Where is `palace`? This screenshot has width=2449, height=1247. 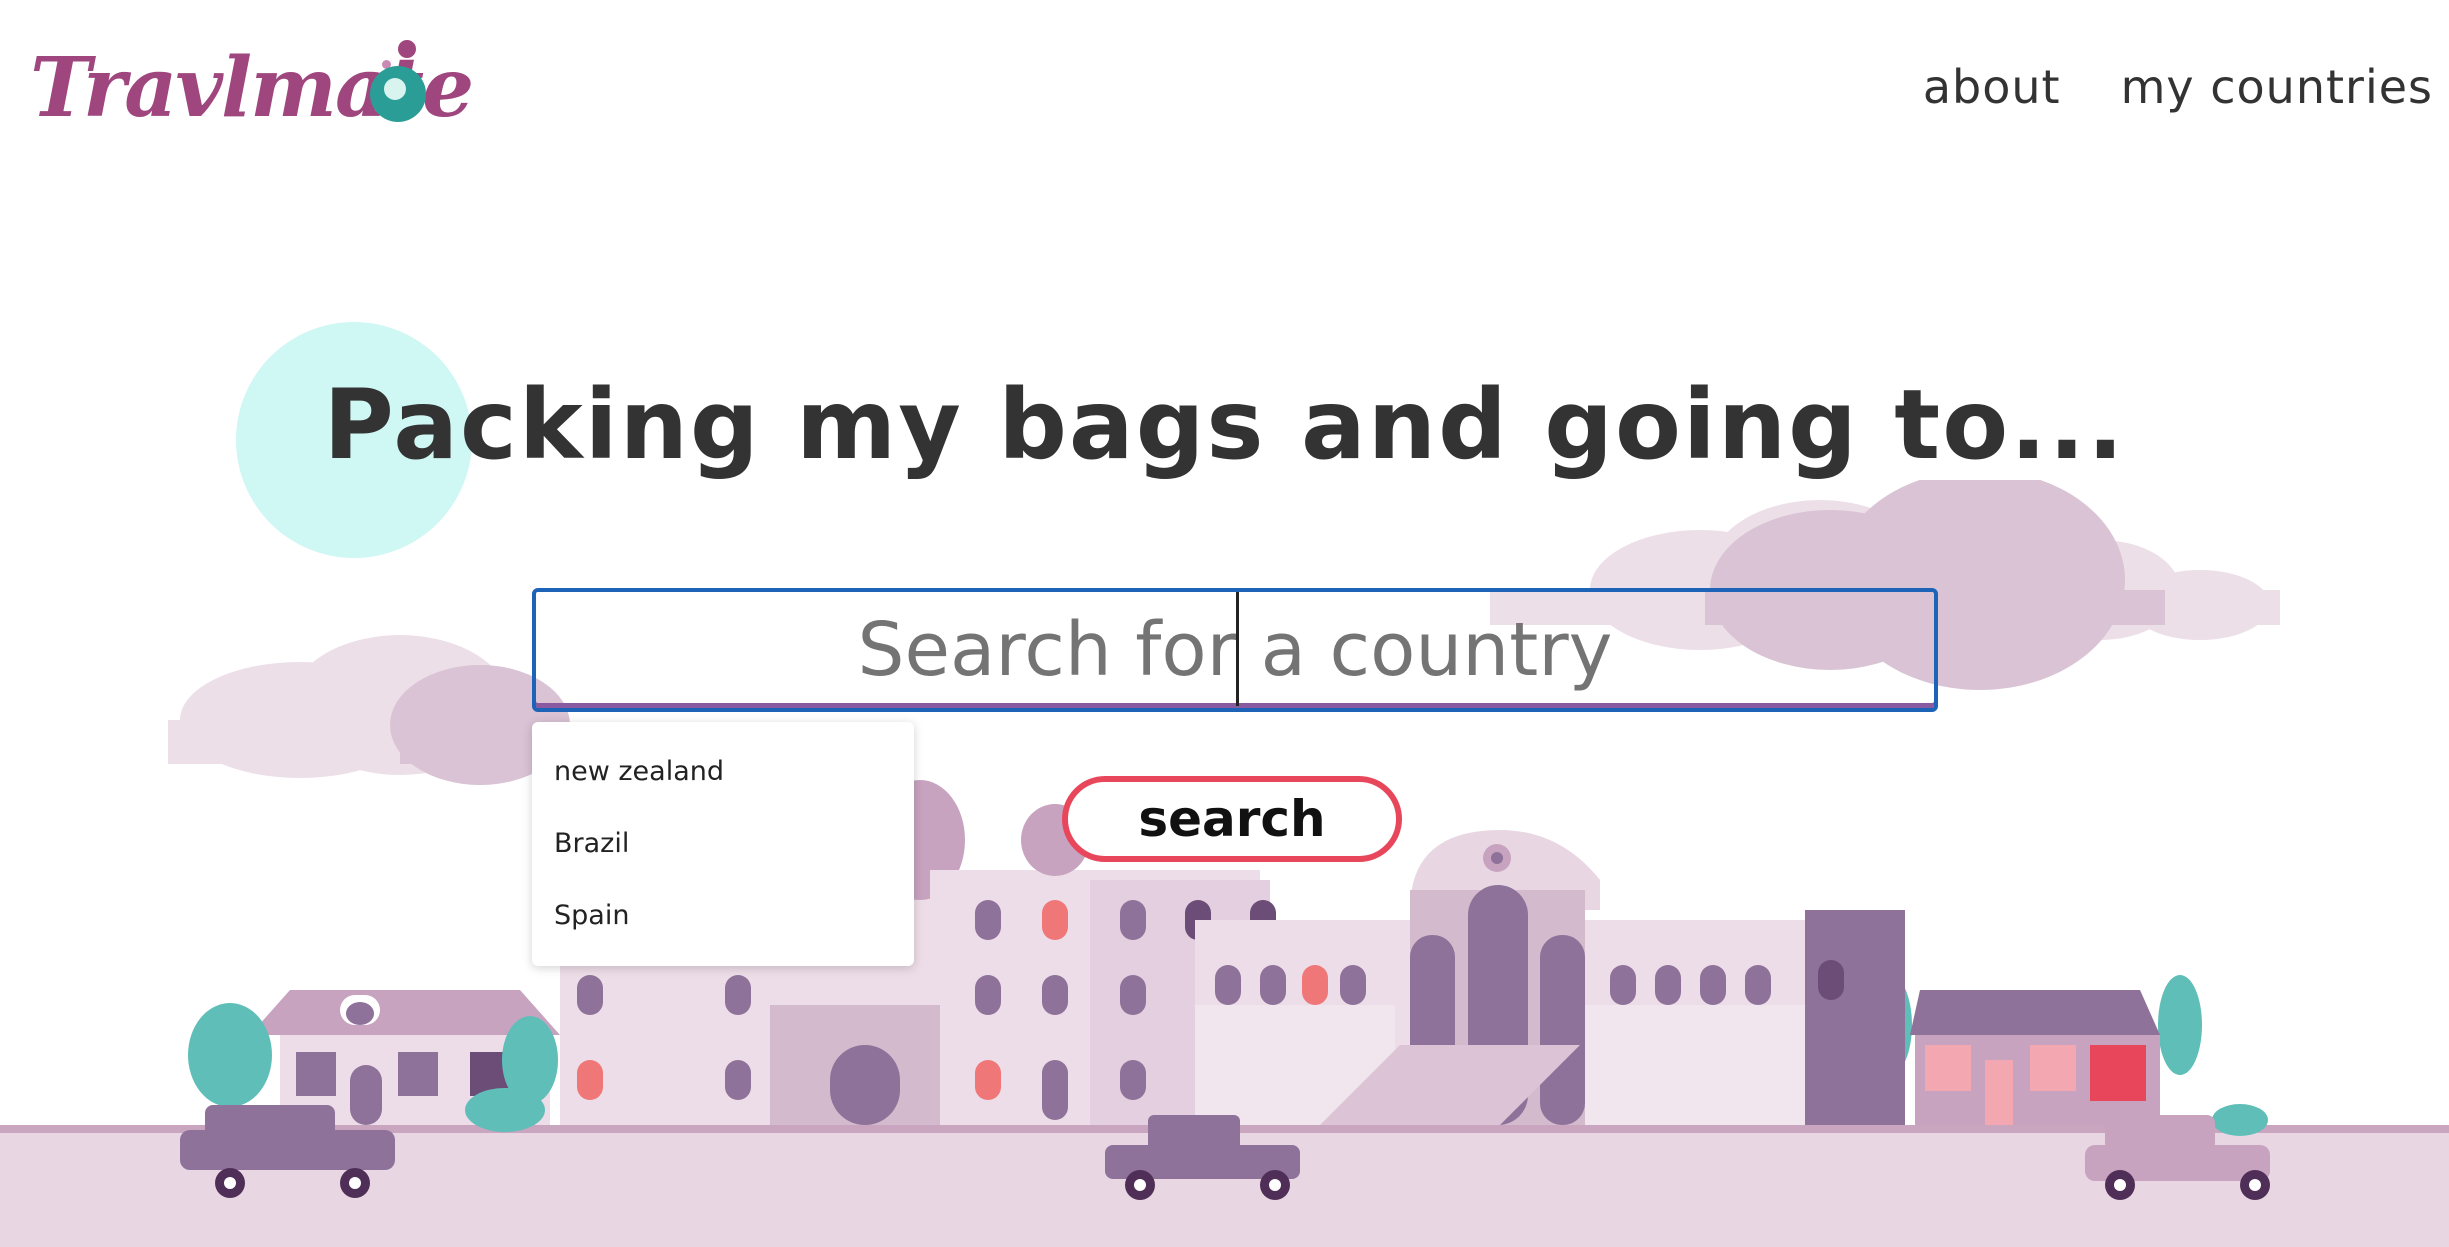
palace is located at coordinates (1550, 977).